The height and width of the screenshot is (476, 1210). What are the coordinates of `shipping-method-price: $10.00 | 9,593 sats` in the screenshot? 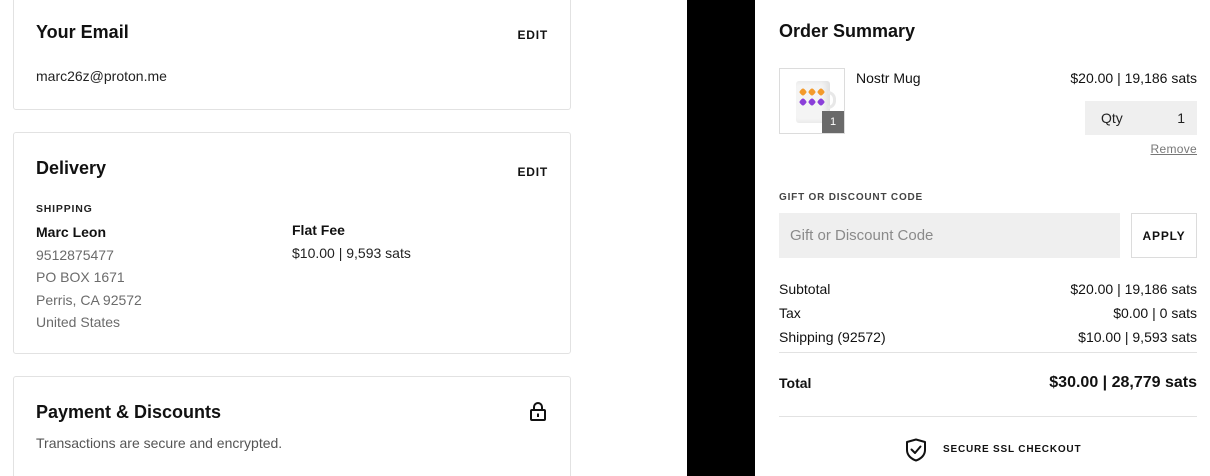 It's located at (351, 252).